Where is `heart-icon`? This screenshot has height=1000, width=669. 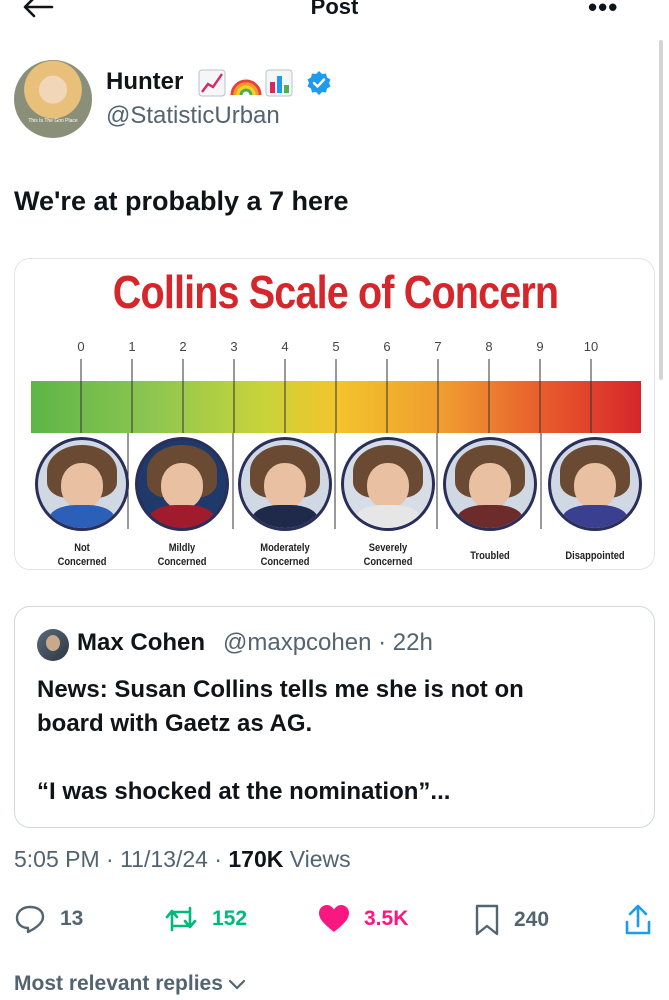
heart-icon is located at coordinates (334, 918).